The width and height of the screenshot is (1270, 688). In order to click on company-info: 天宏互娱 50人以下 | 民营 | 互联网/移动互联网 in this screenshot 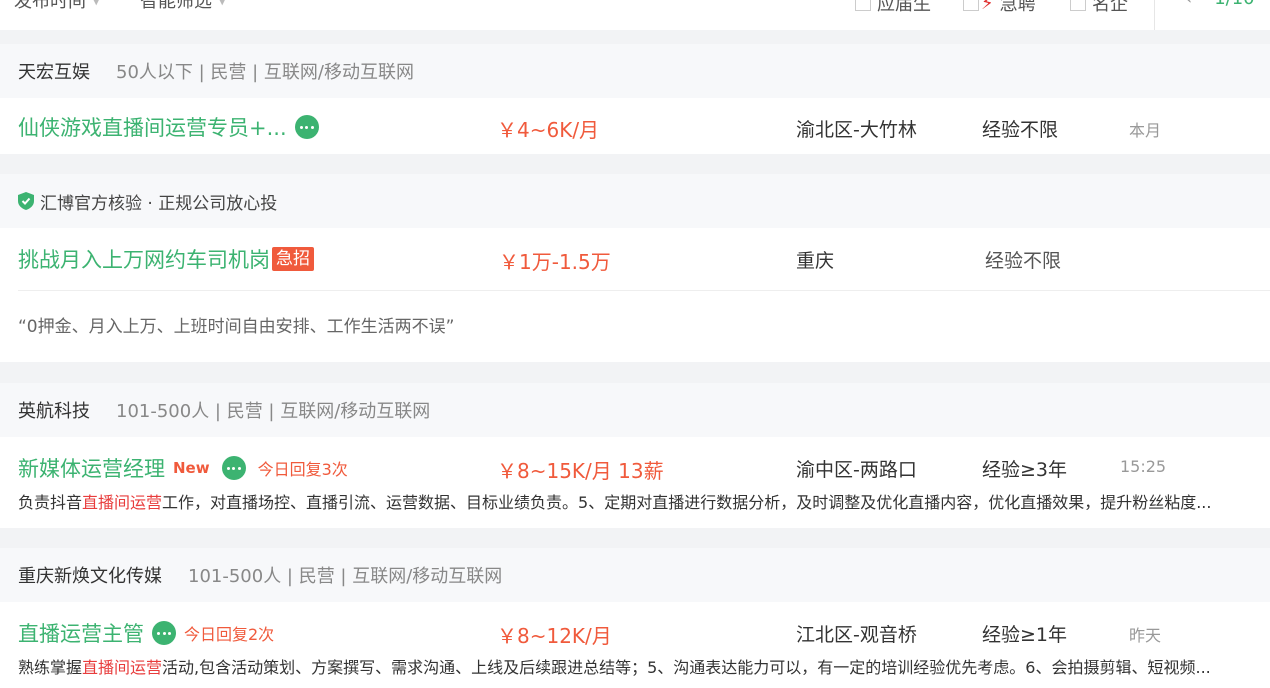, I will do `click(216, 71)`.